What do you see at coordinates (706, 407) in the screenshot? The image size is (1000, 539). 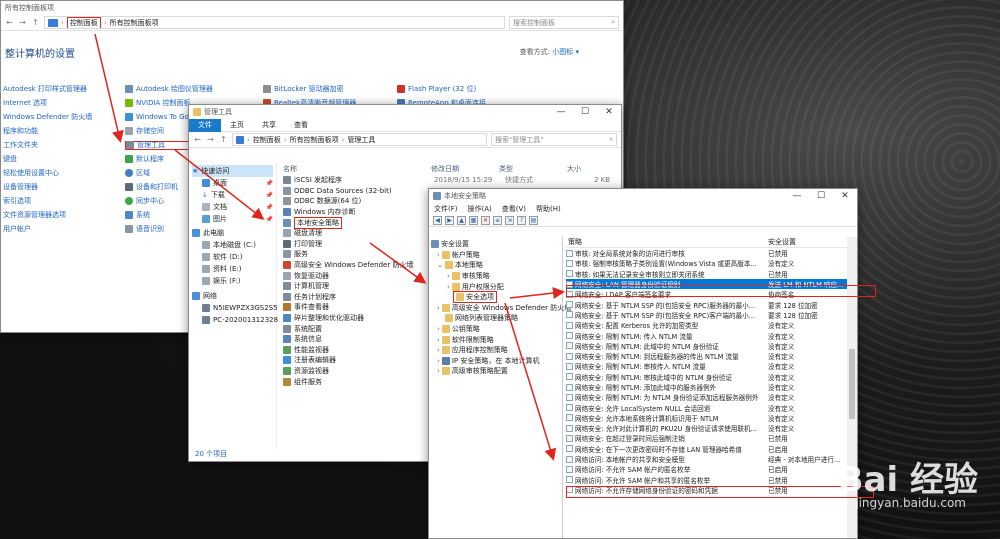 I see `policy-row: 网络安全: 允许 LocalSystem NULL 会话回退 没有定义` at bounding box center [706, 407].